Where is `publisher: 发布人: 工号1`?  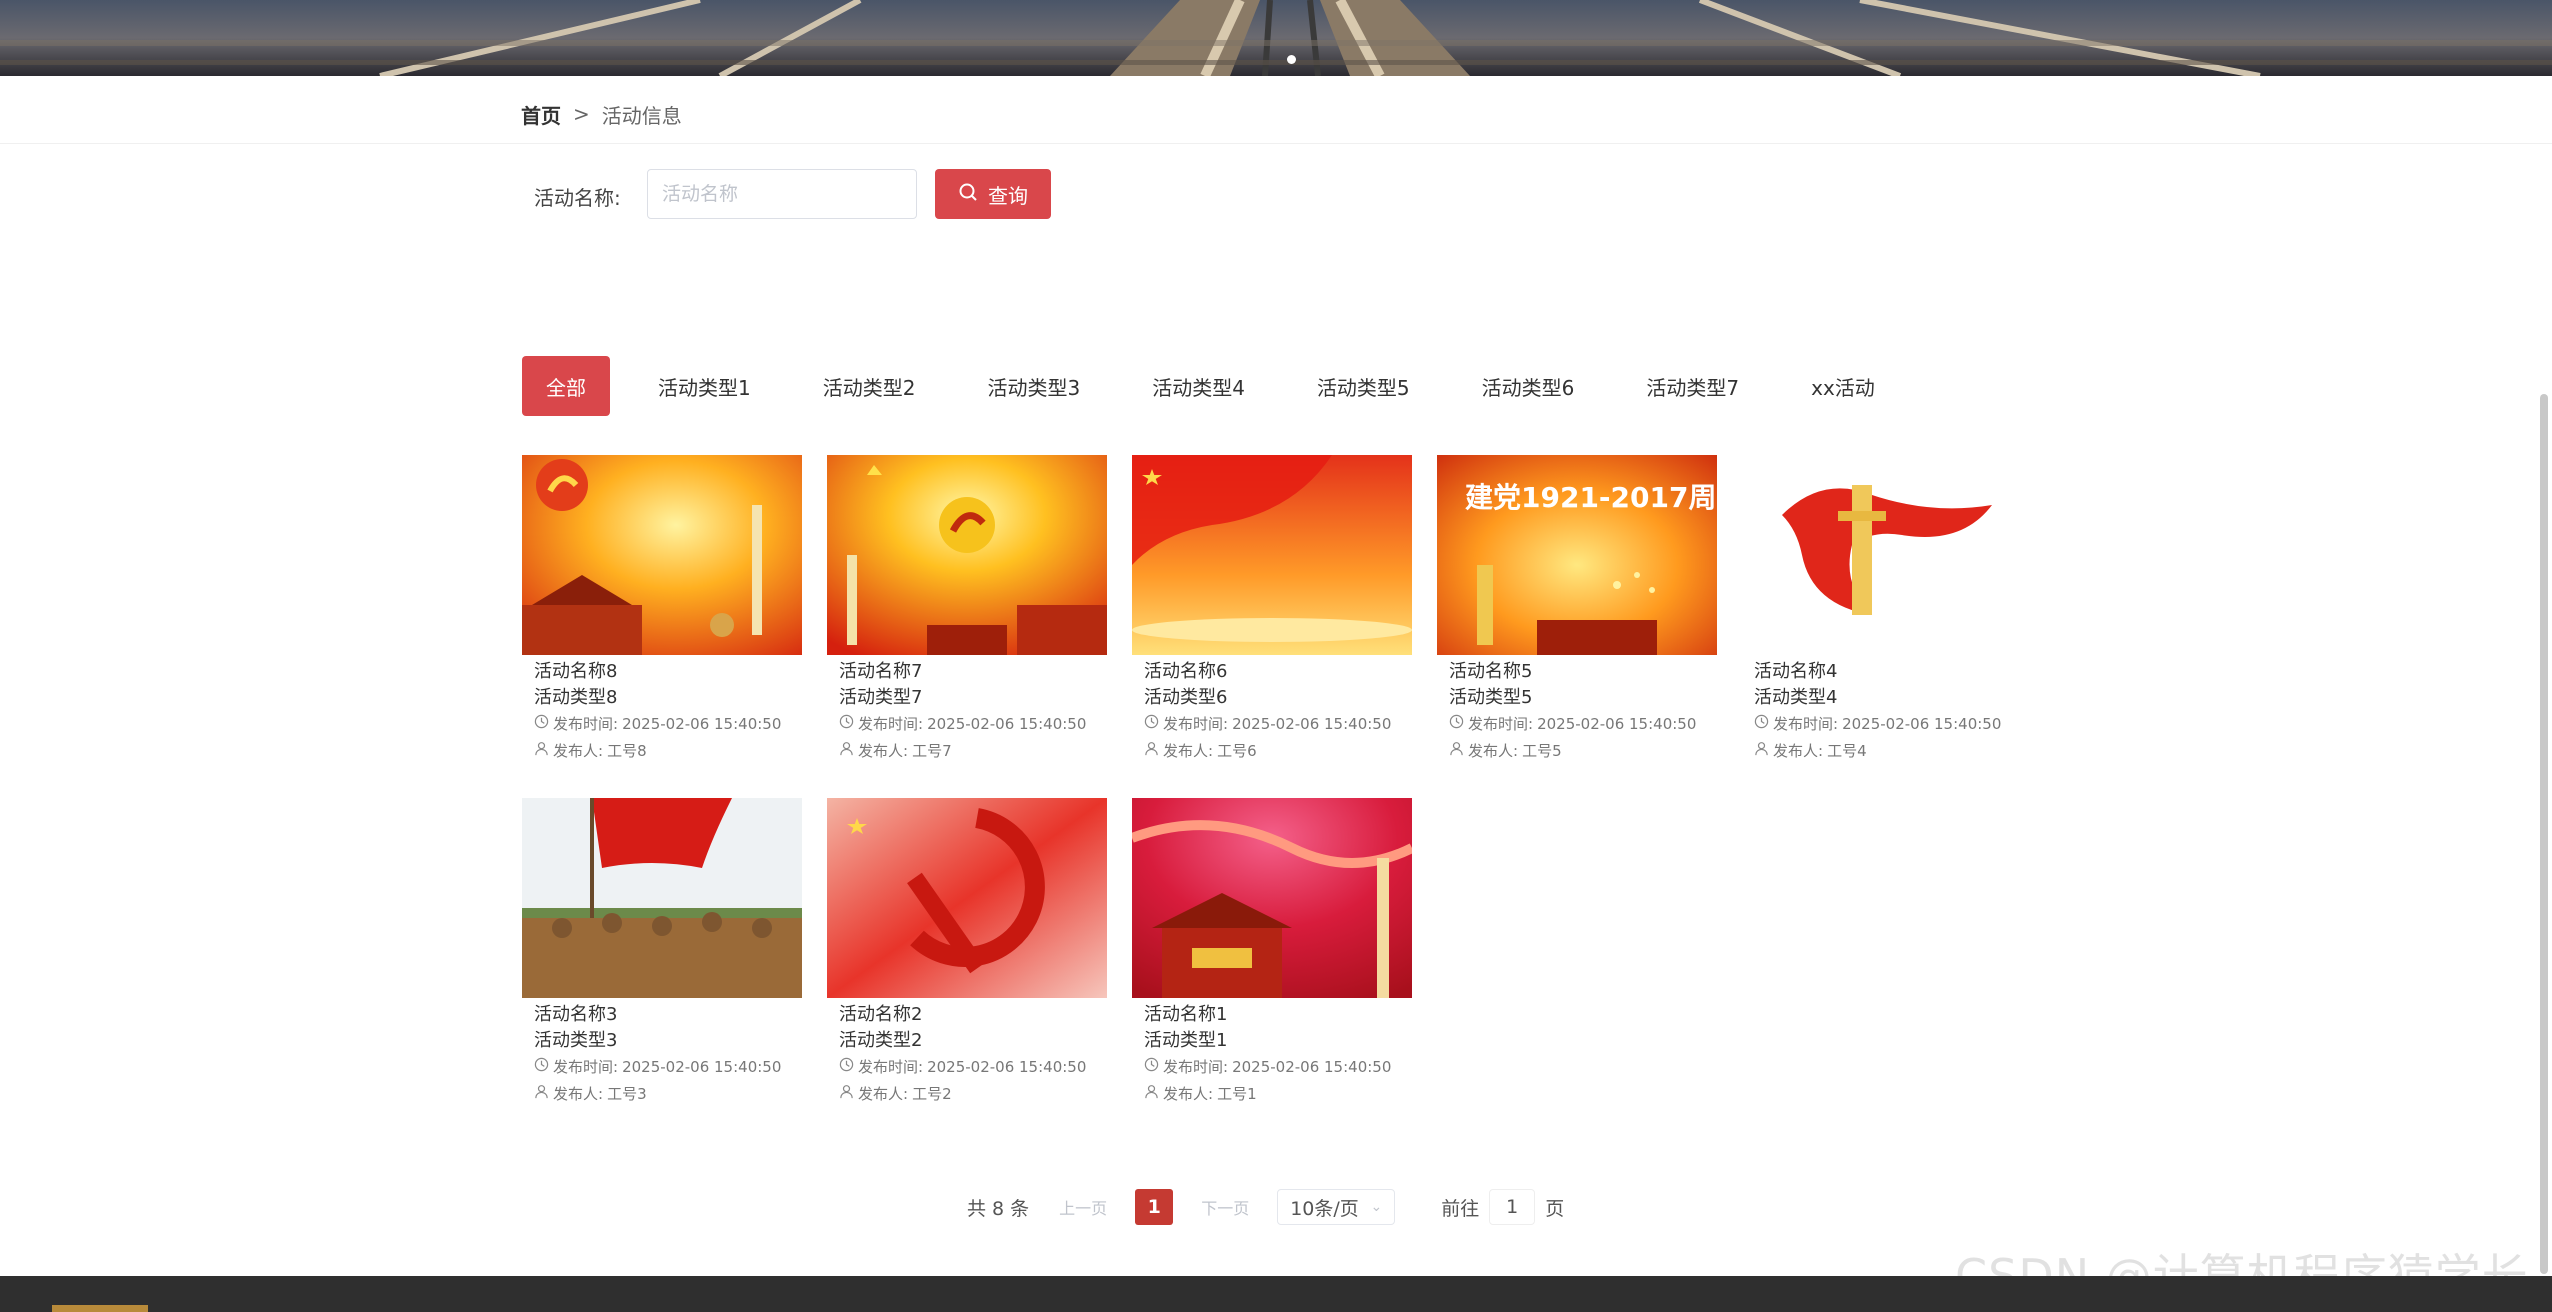
publisher: 发布人: 工号1 is located at coordinates (1278, 1094).